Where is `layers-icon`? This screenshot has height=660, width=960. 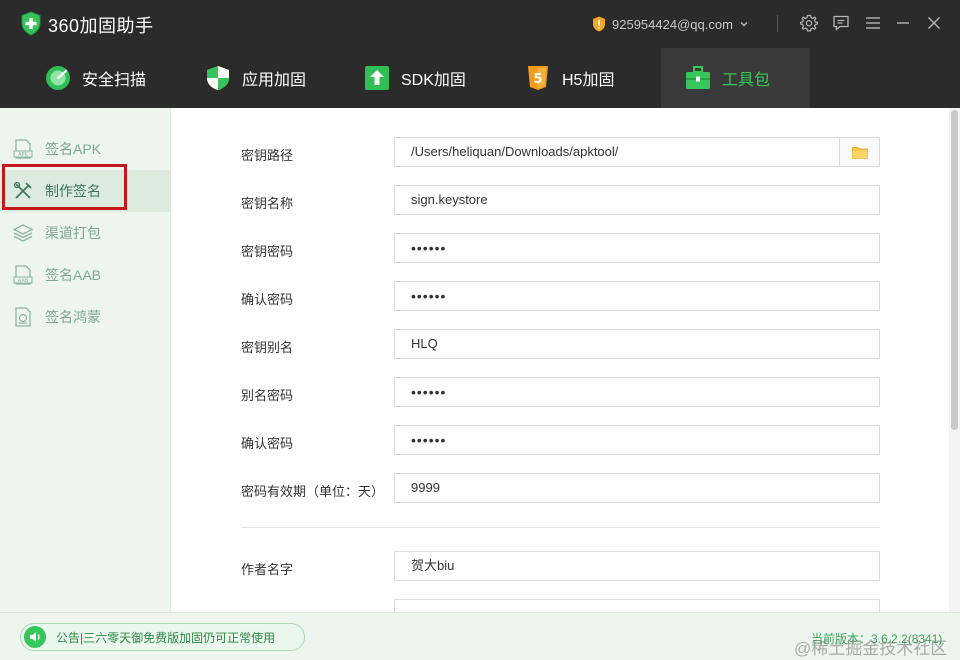 layers-icon is located at coordinates (23, 233).